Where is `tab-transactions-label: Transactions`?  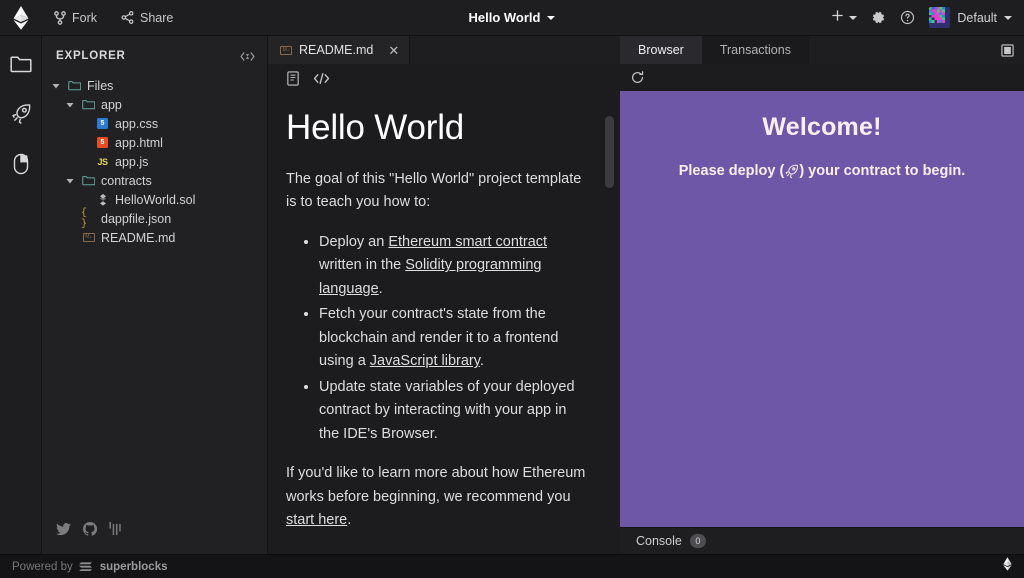 tab-transactions-label: Transactions is located at coordinates (755, 50).